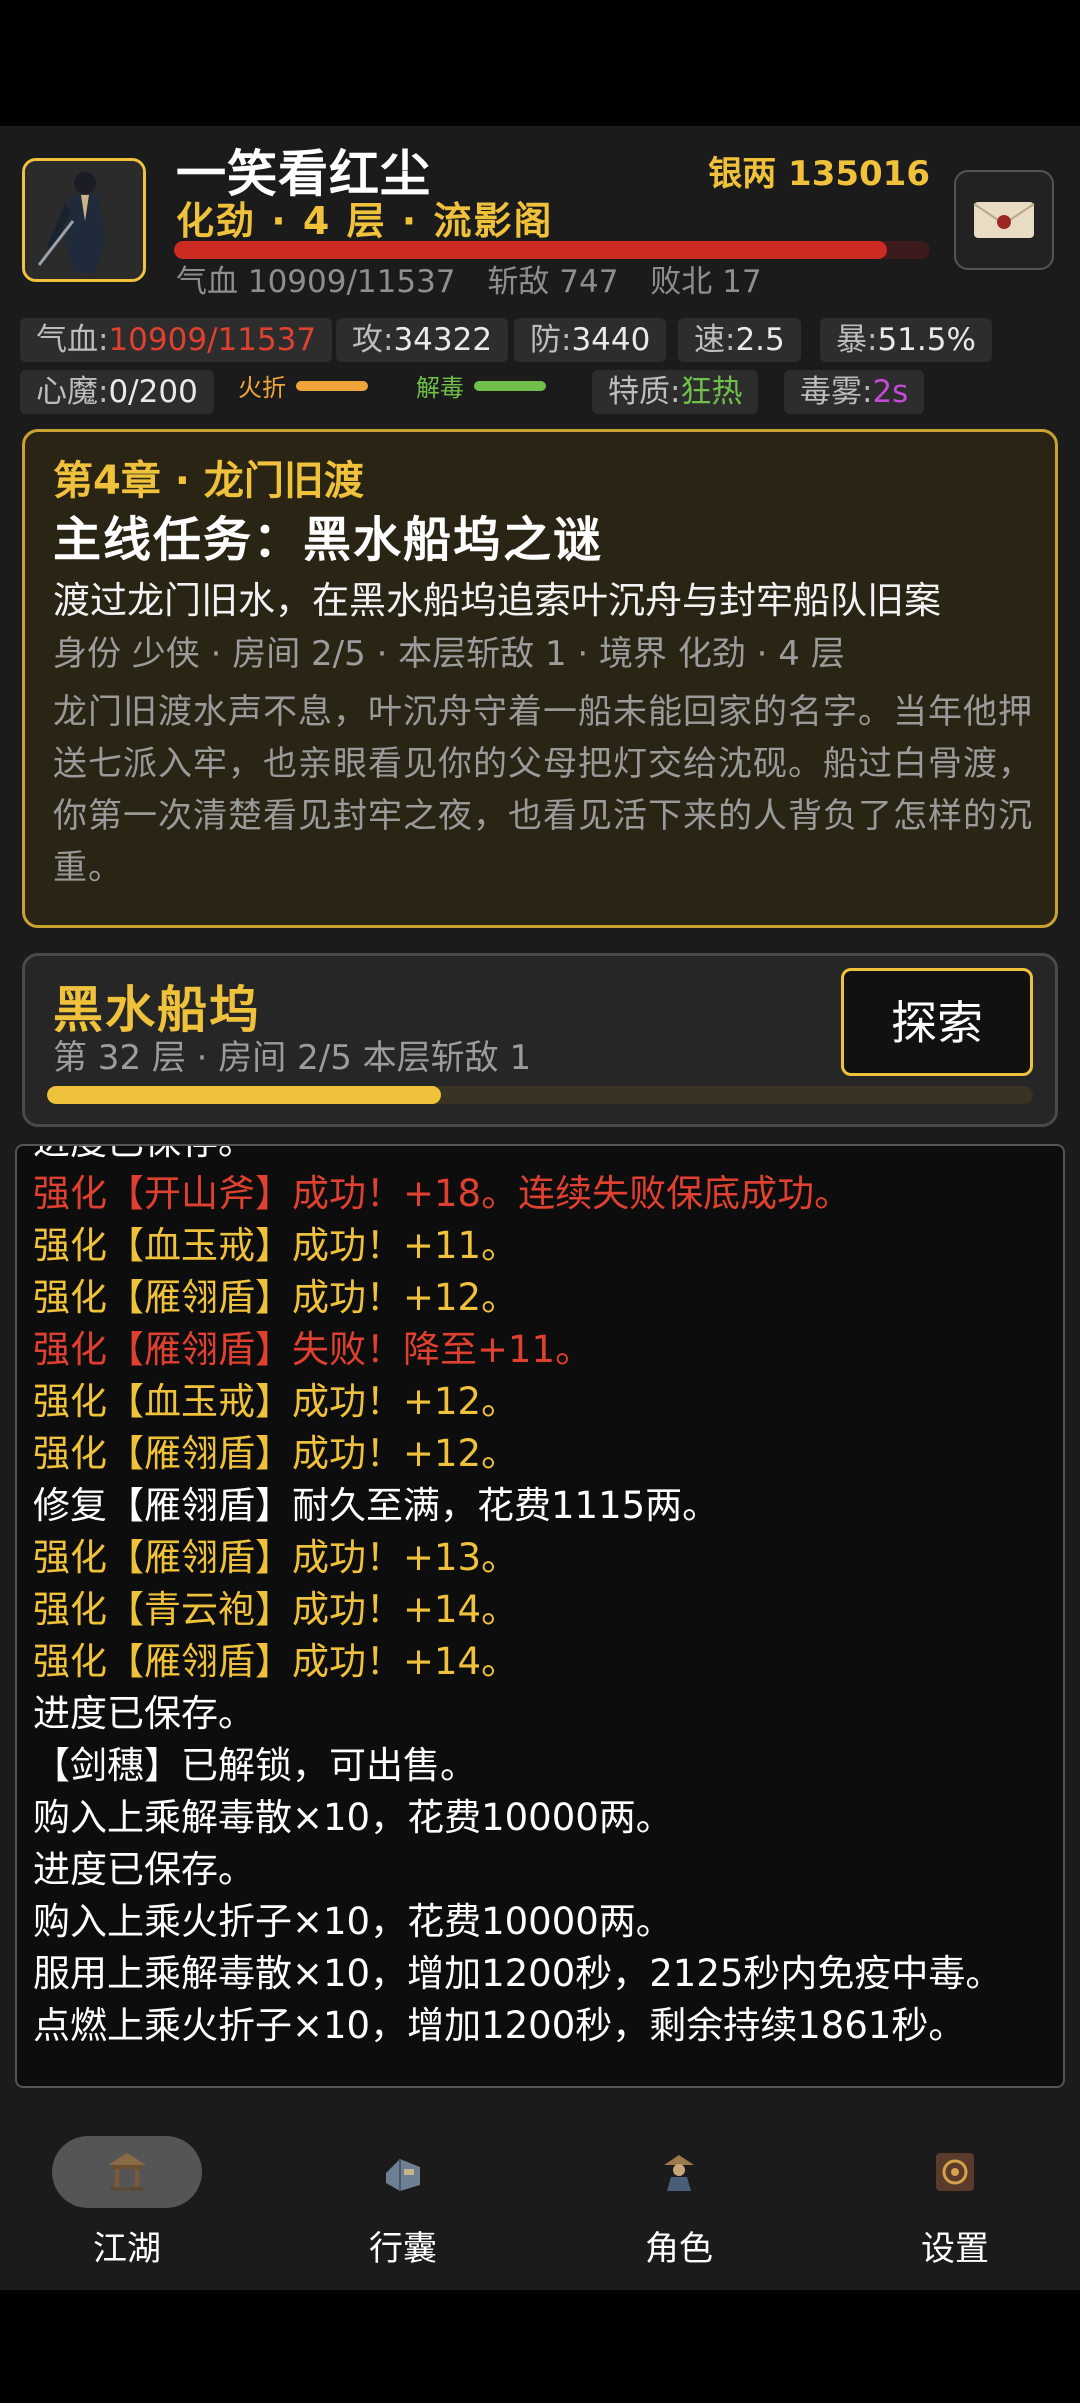 This screenshot has width=1080, height=2403. Describe the element at coordinates (276, 1557) in the screenshot. I see `log-line: 强化【雁翎盾】成功！+13。` at that location.